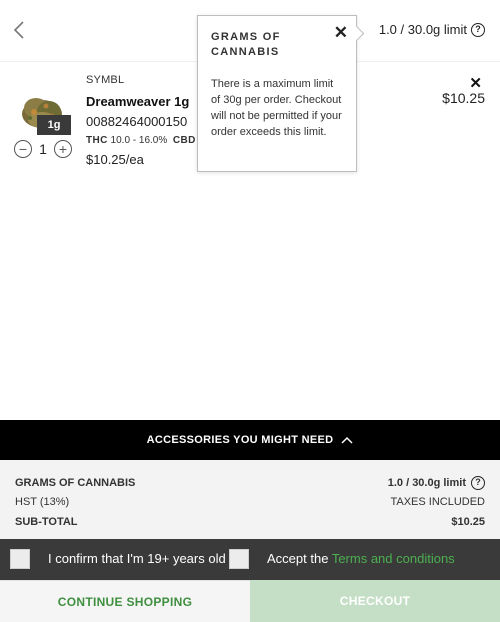  What do you see at coordinates (105, 80) in the screenshot?
I see `product-brand: SYMBL` at bounding box center [105, 80].